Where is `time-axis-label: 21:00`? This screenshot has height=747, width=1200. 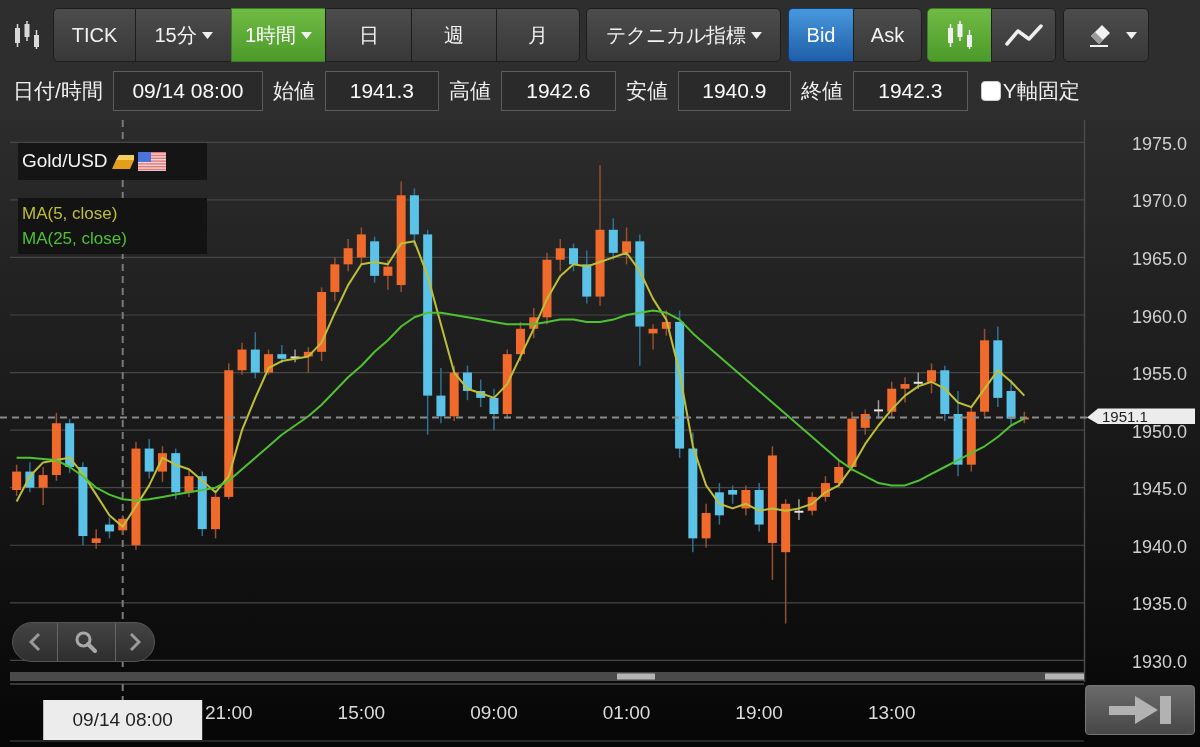
time-axis-label: 21:00 is located at coordinates (229, 712).